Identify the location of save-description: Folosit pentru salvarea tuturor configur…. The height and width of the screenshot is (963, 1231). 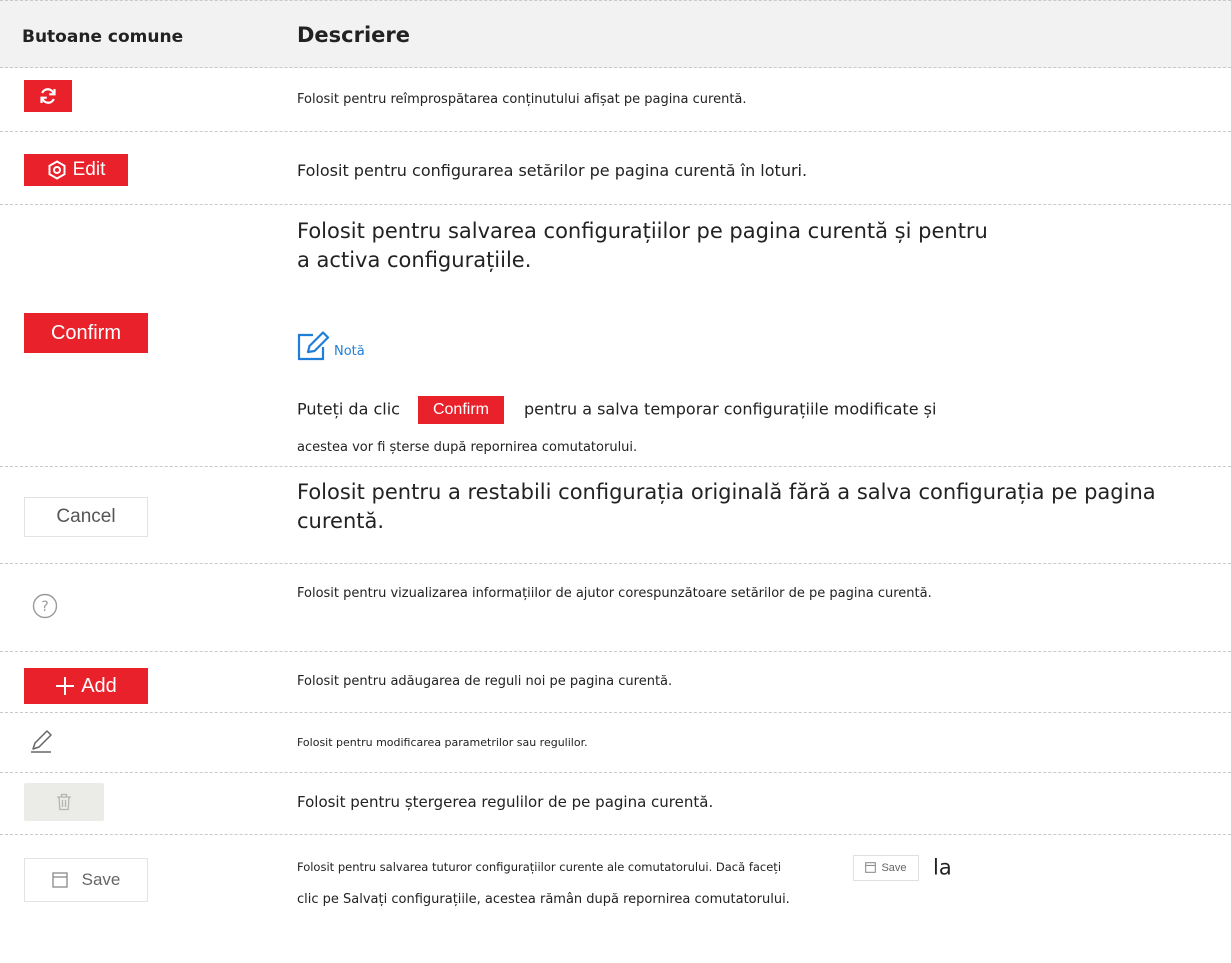
(758, 883).